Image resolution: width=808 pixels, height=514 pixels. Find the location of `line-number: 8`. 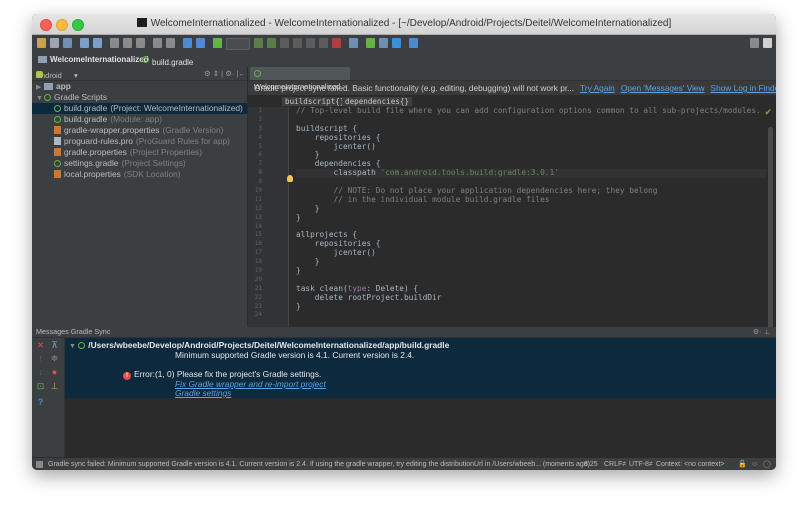

line-number: 8 is located at coordinates (260, 173).